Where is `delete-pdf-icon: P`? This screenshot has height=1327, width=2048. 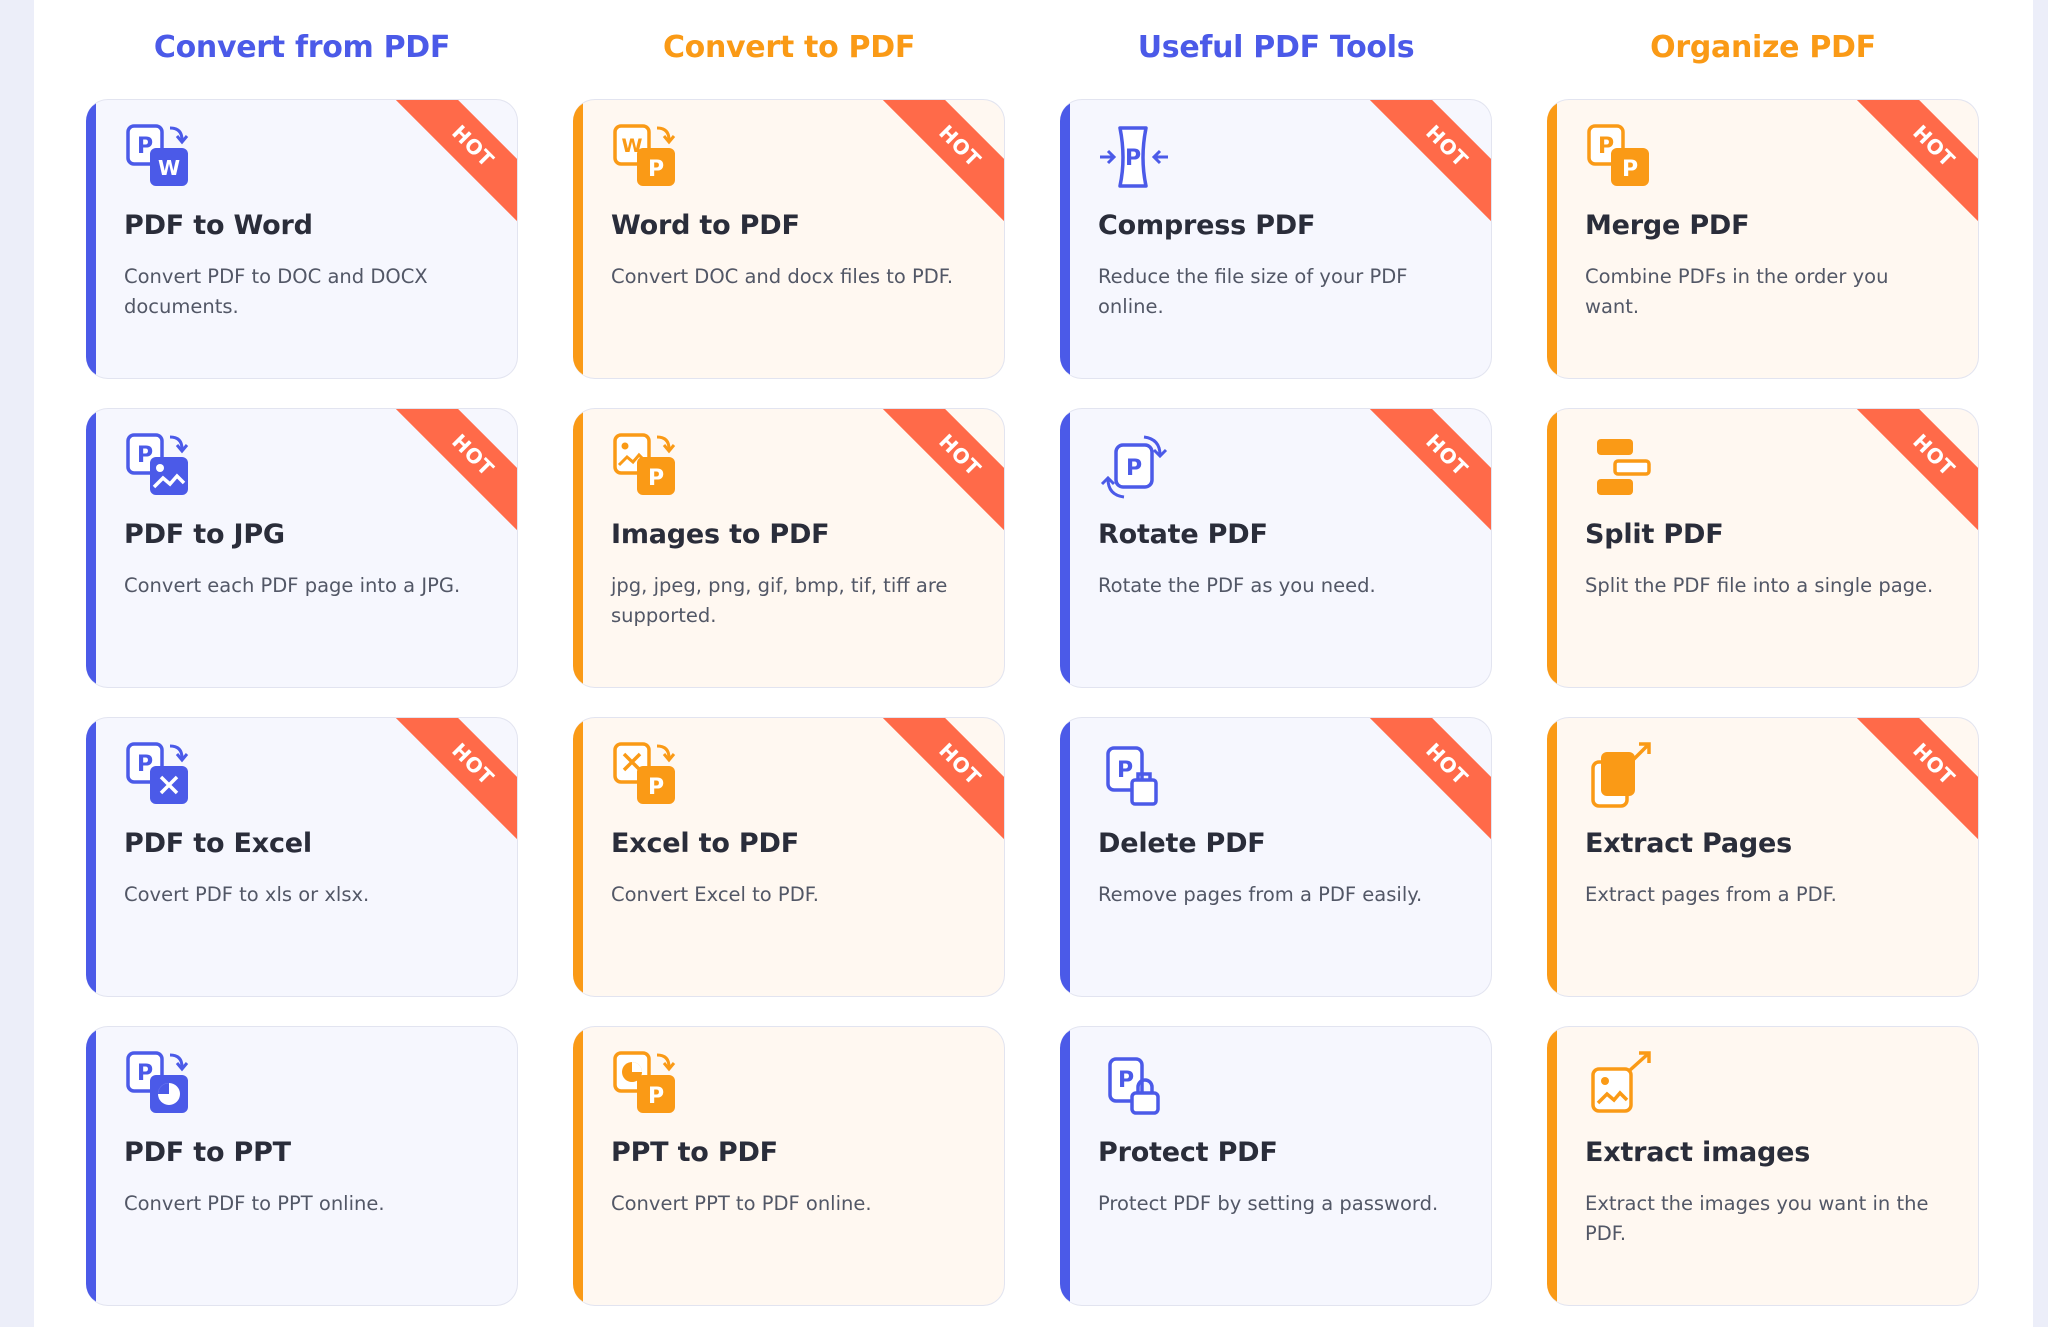 delete-pdf-icon: P is located at coordinates (1132, 776).